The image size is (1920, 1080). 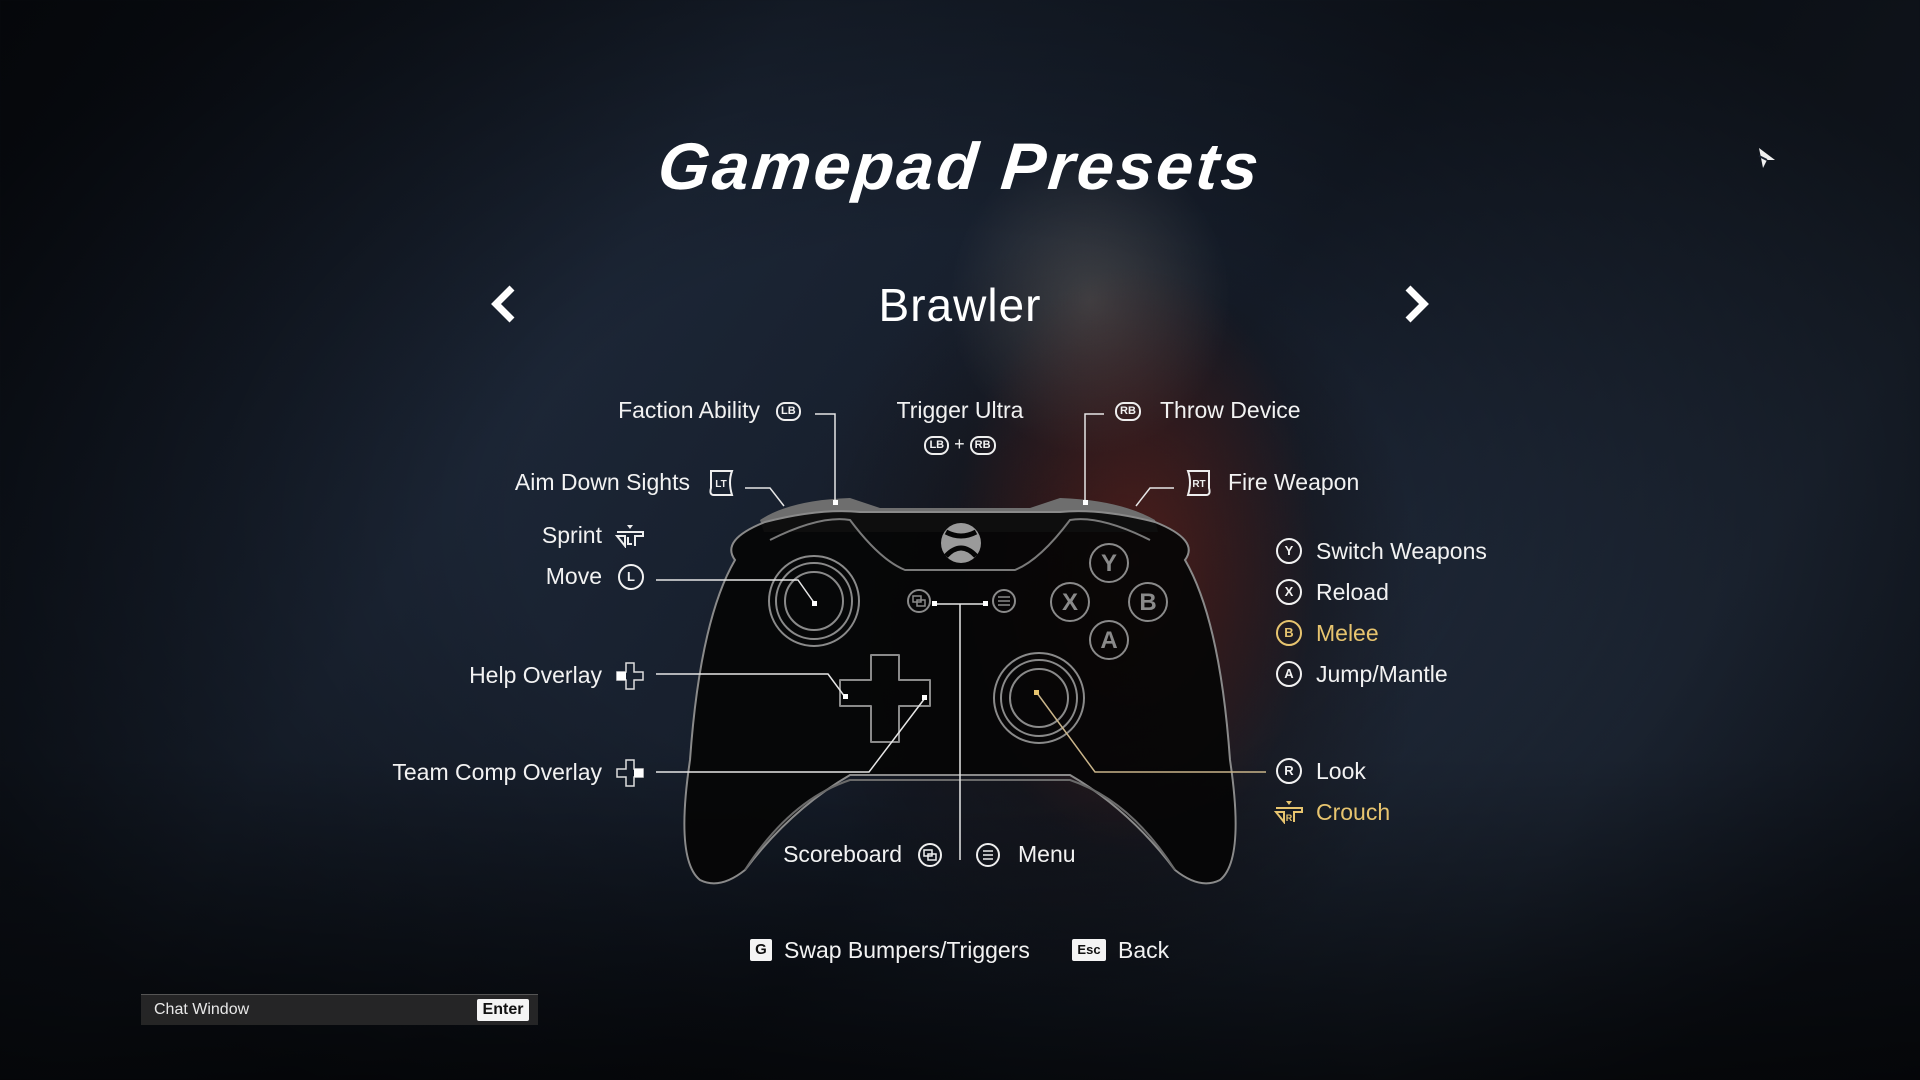 What do you see at coordinates (1089, 950) in the screenshot?
I see `esc-key-icon: Esc` at bounding box center [1089, 950].